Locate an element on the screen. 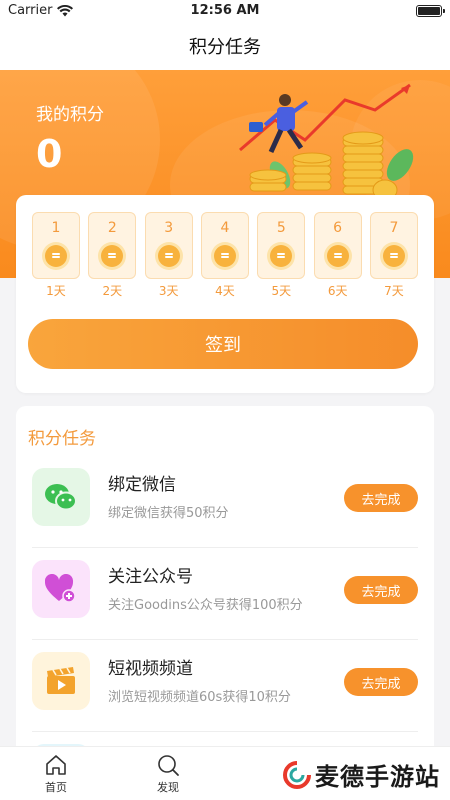 The width and height of the screenshot is (450, 800). checkin-day: 2 2天 is located at coordinates (112, 255).